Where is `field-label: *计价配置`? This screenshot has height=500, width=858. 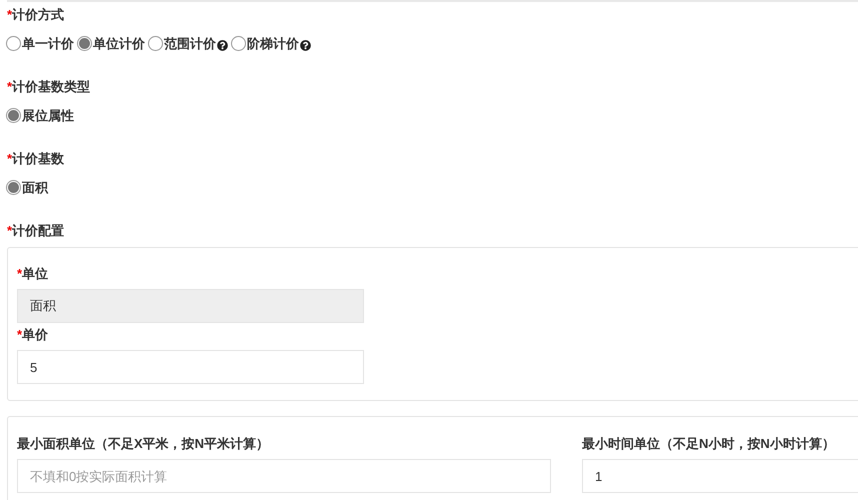 field-label: *计价配置 is located at coordinates (36, 231).